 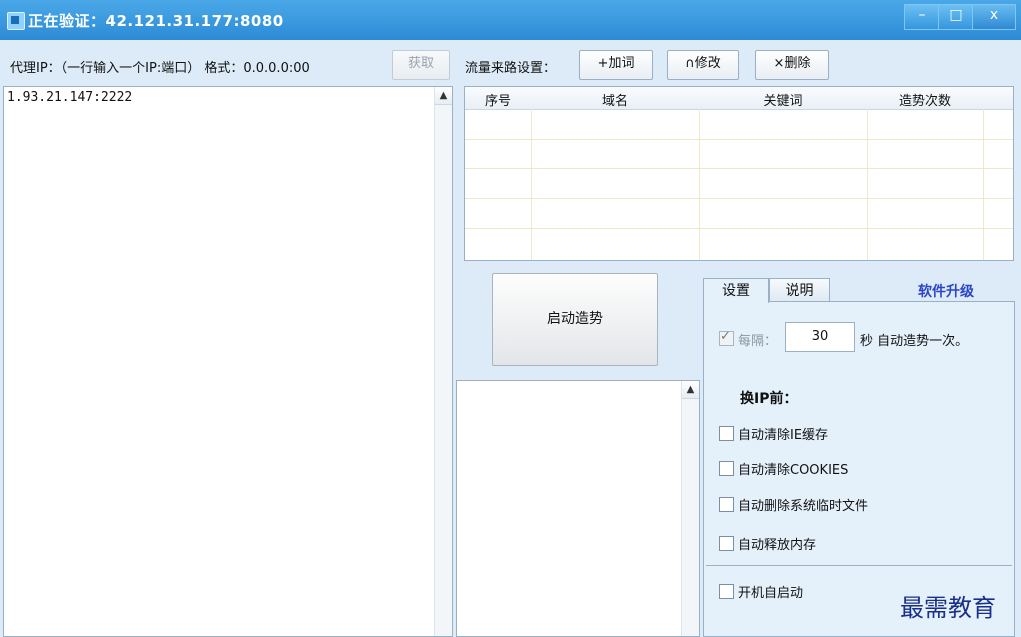 What do you see at coordinates (726, 468) in the screenshot?
I see `clear-cookies-checkbox` at bounding box center [726, 468].